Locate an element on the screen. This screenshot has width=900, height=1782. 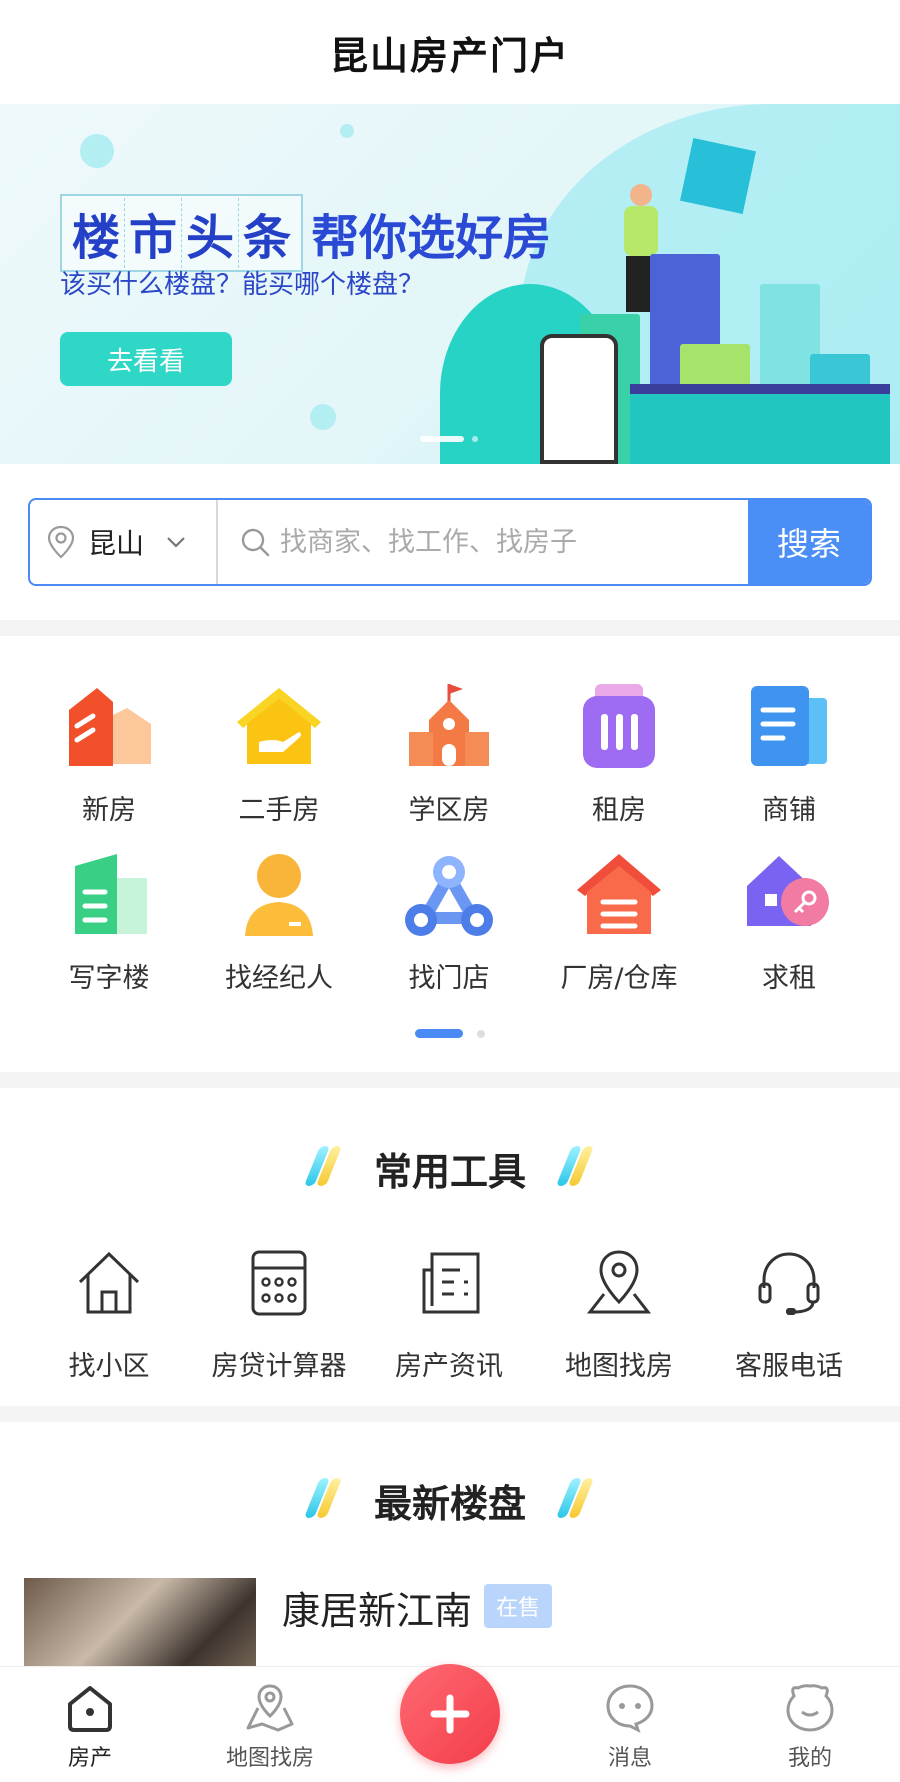
map-pin-icon is located at coordinates (619, 1282).